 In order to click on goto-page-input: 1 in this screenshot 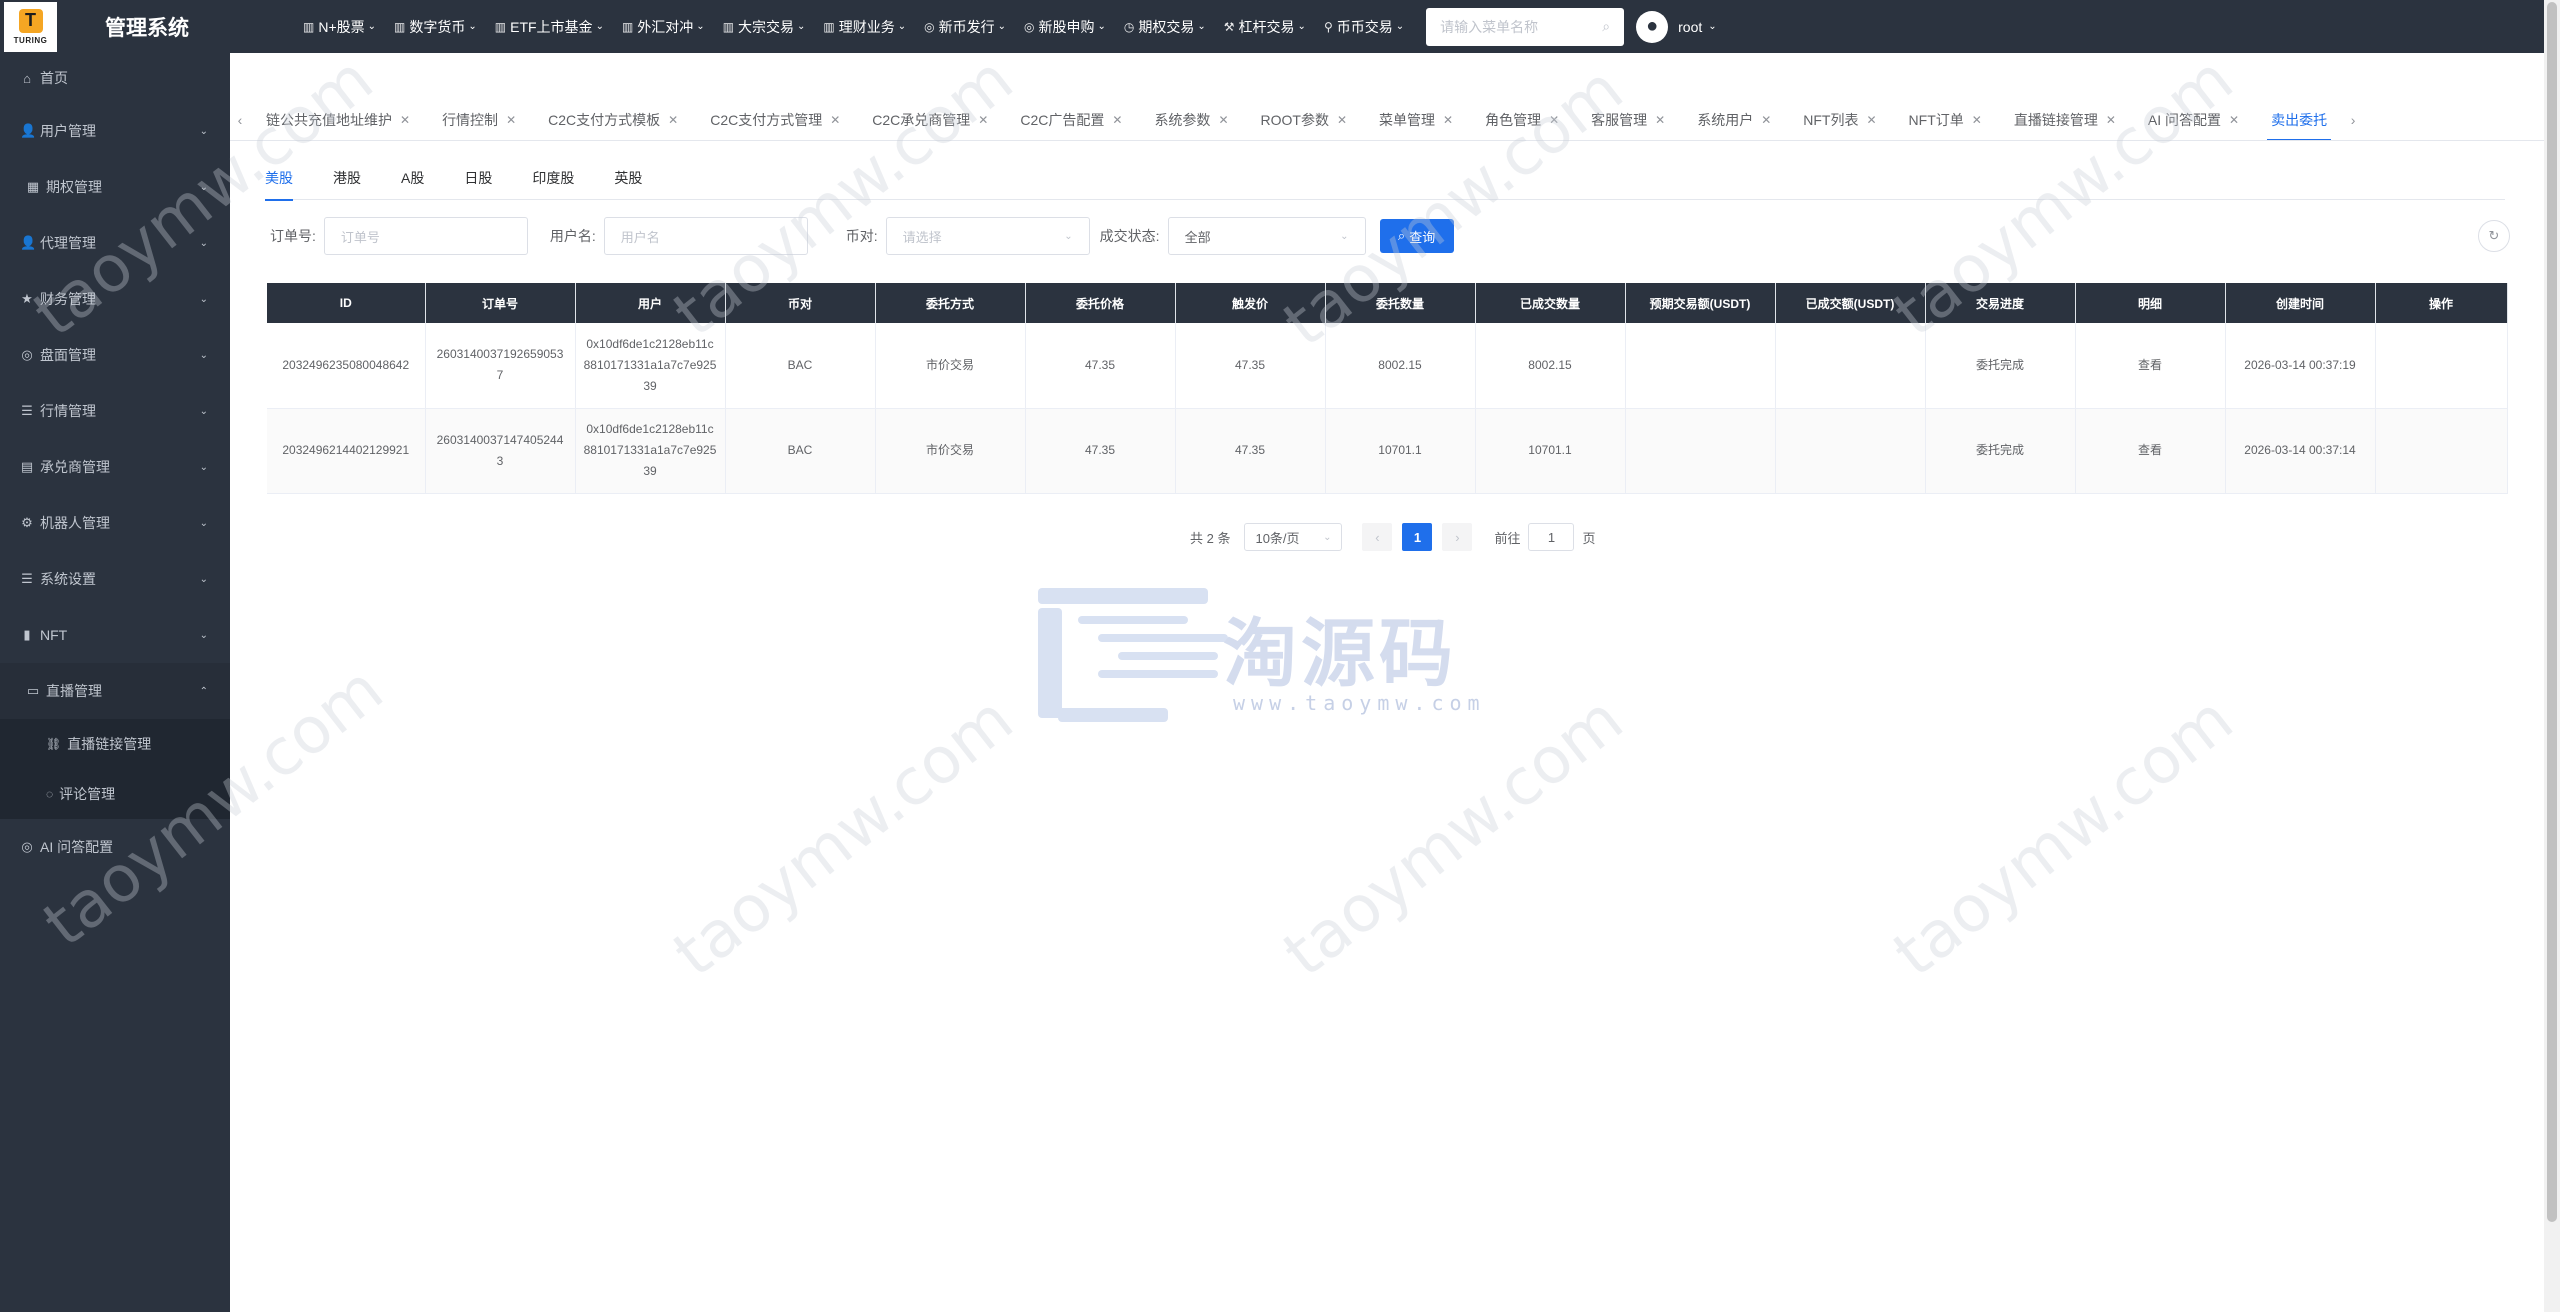, I will do `click(1551, 537)`.